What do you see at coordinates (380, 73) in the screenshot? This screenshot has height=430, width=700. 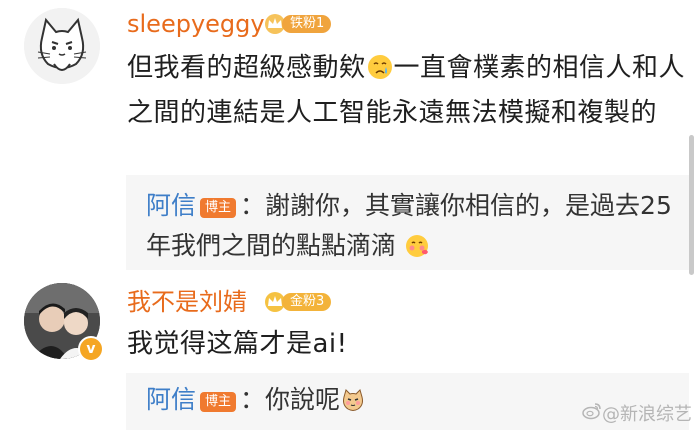 I see `crying-face-icon` at bounding box center [380, 73].